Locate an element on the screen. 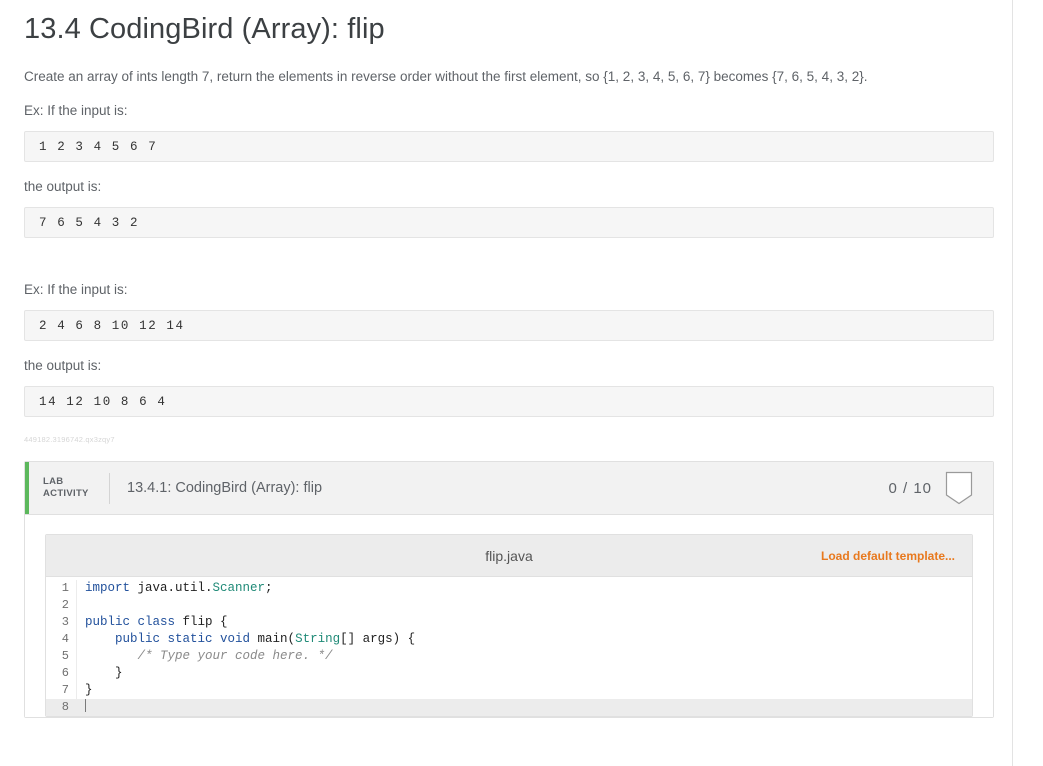  example-spacer is located at coordinates (509, 251).